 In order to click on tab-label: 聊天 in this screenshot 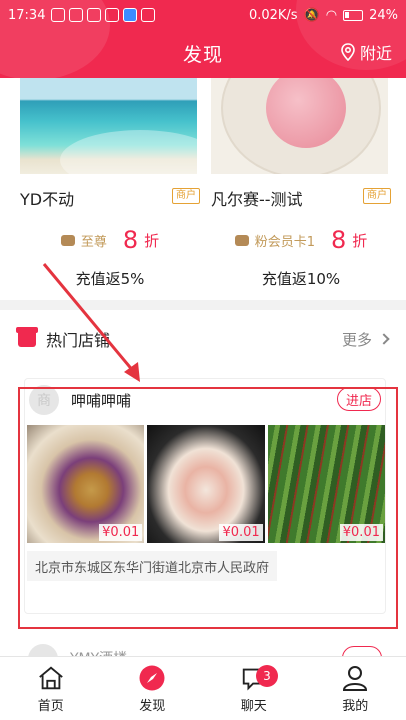, I will do `click(253, 706)`.